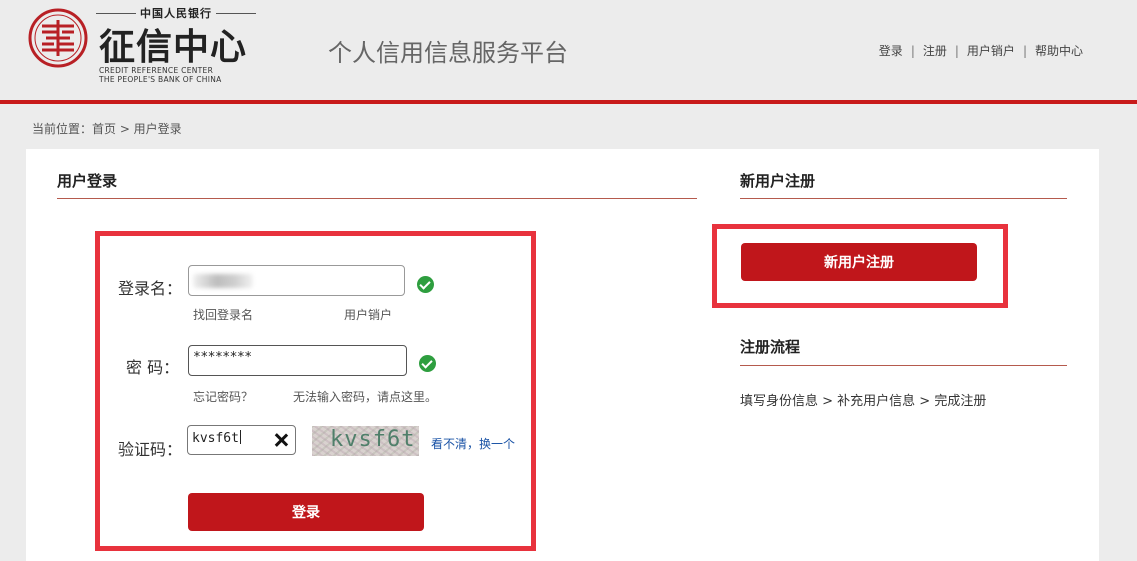 The height and width of the screenshot is (561, 1137). Describe the element at coordinates (297, 360) in the screenshot. I see `password-input: ********` at that location.